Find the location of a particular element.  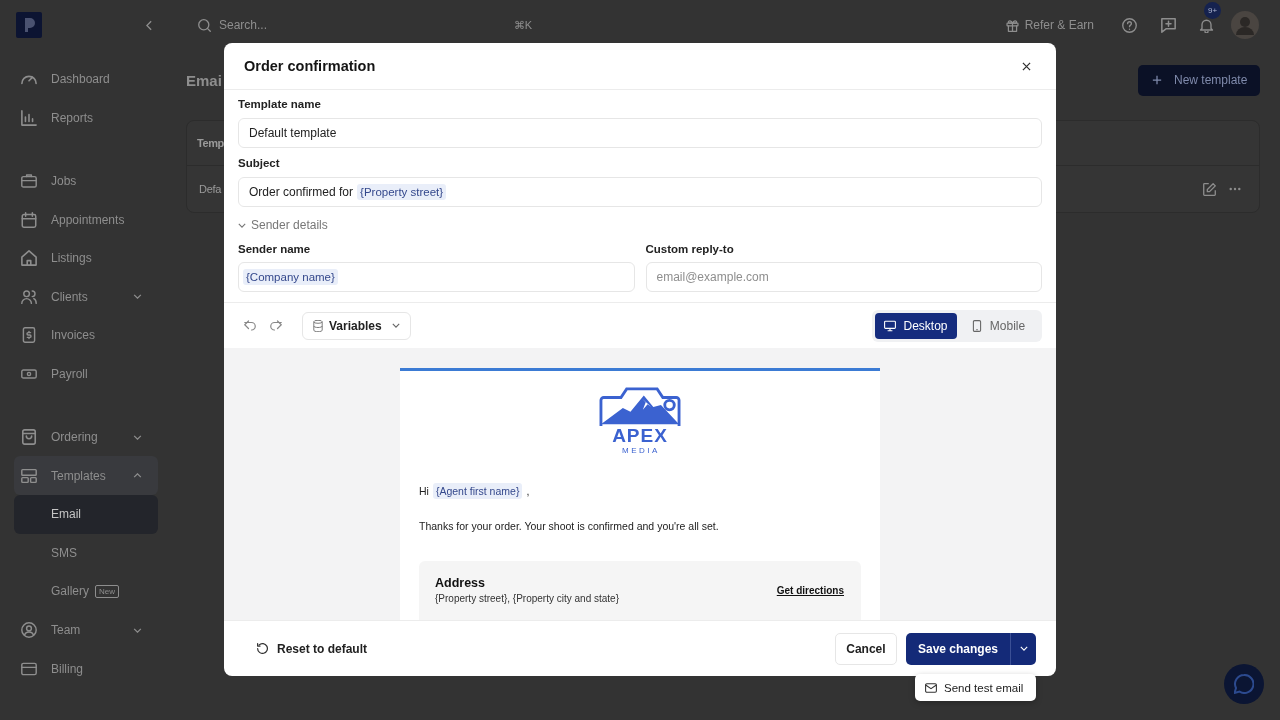

sidebar-subitem: SMS is located at coordinates (86, 553).